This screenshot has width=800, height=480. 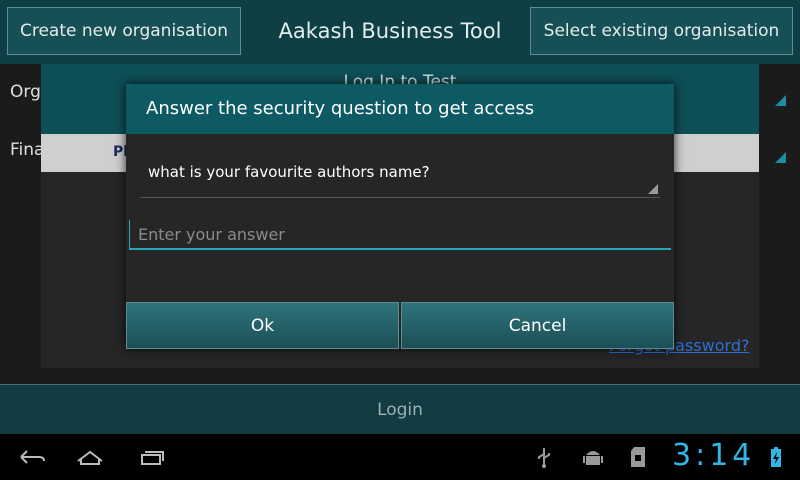 I want to click on back-icon, so click(x=32, y=457).